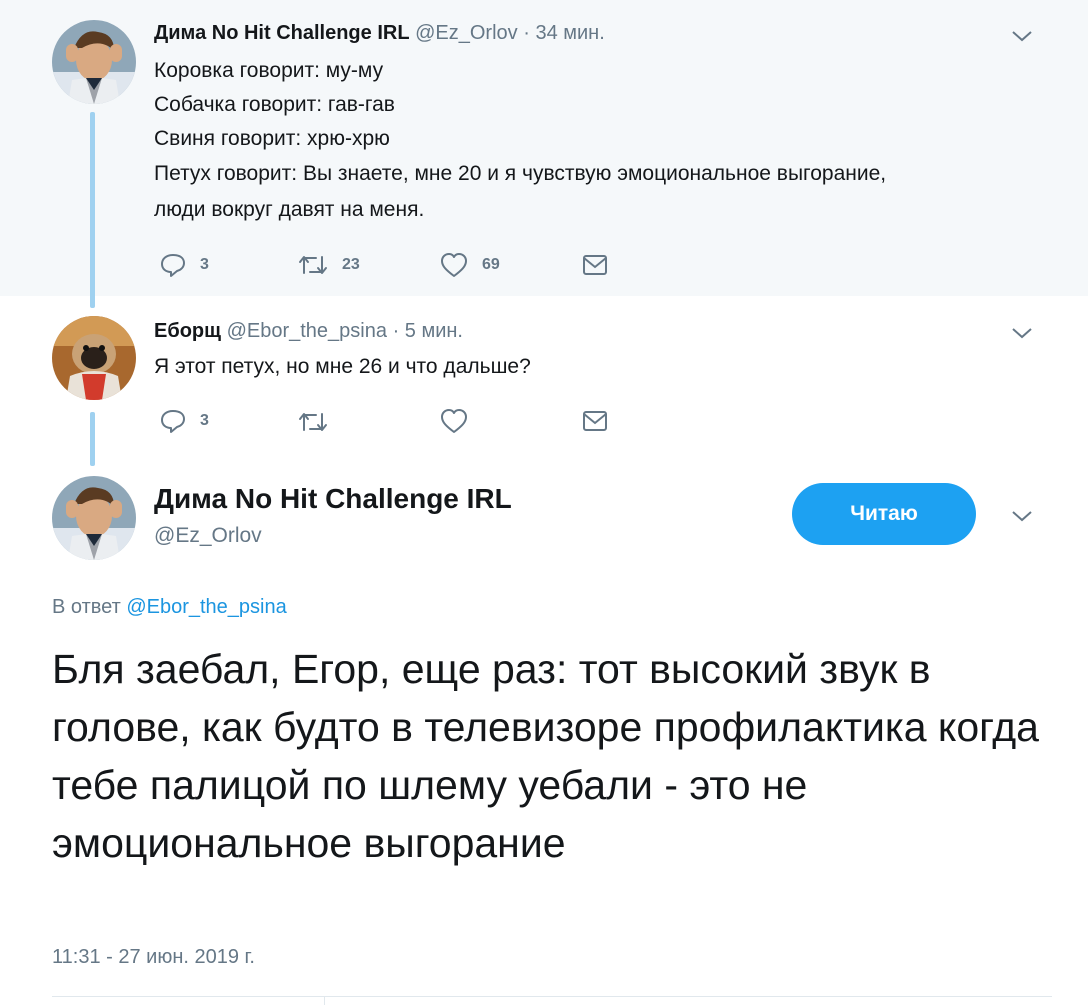  Describe the element at coordinates (564, 33) in the screenshot. I see `tweet-time: · 34 мин.` at that location.